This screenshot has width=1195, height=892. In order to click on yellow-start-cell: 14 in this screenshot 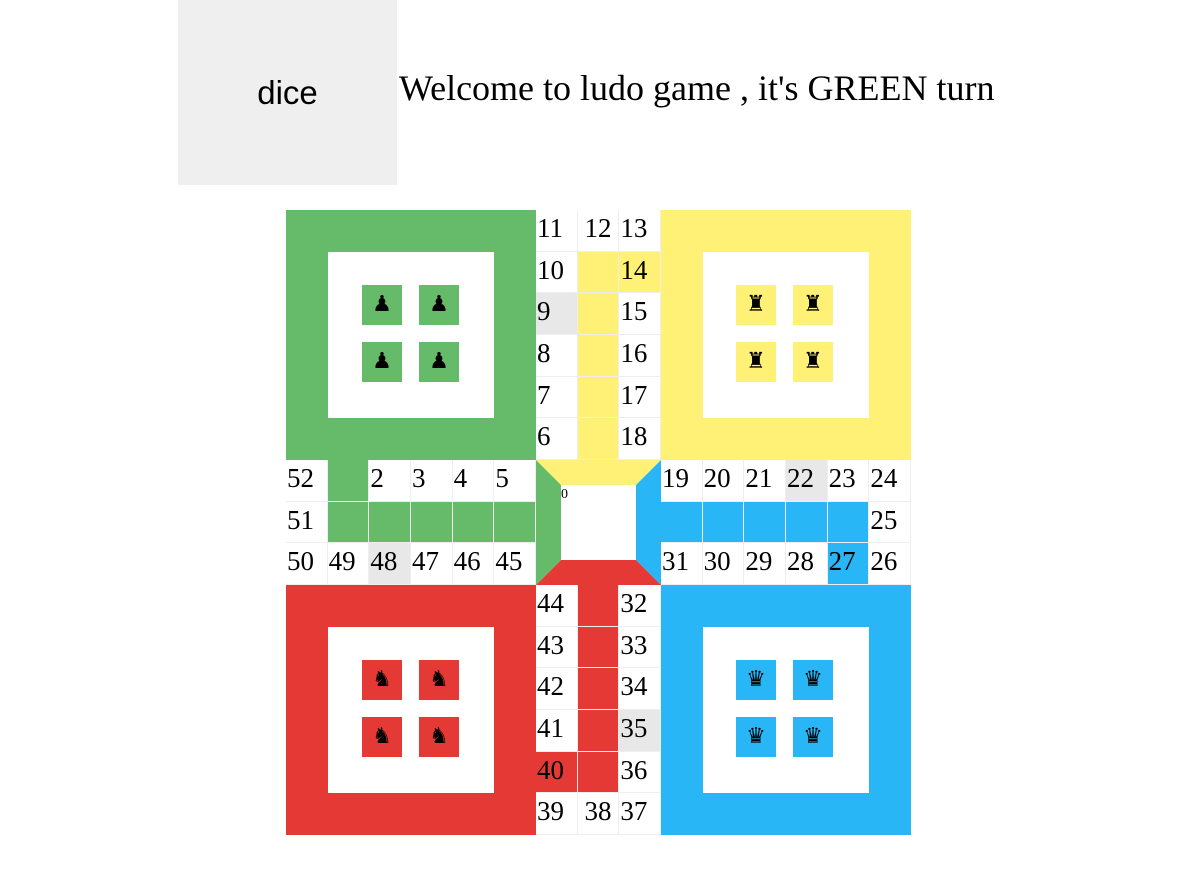, I will do `click(640, 272)`.